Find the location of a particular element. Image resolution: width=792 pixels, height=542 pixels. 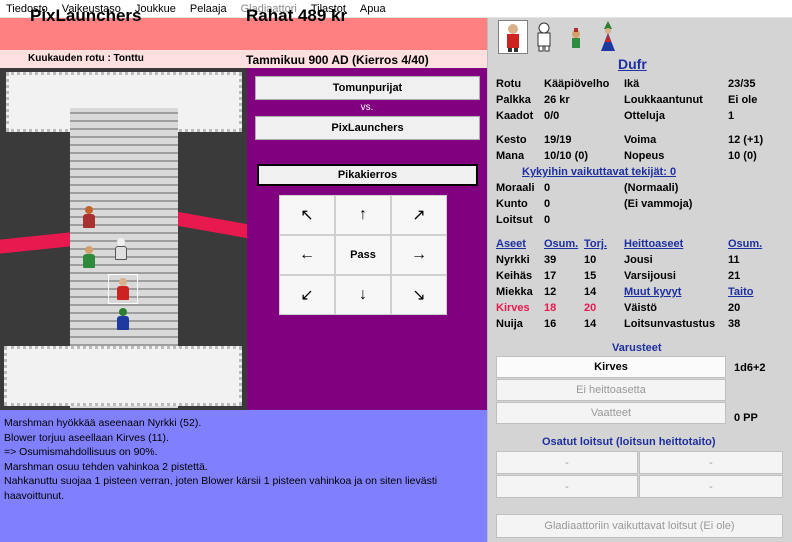

race-label: Rotu is located at coordinates (509, 84).